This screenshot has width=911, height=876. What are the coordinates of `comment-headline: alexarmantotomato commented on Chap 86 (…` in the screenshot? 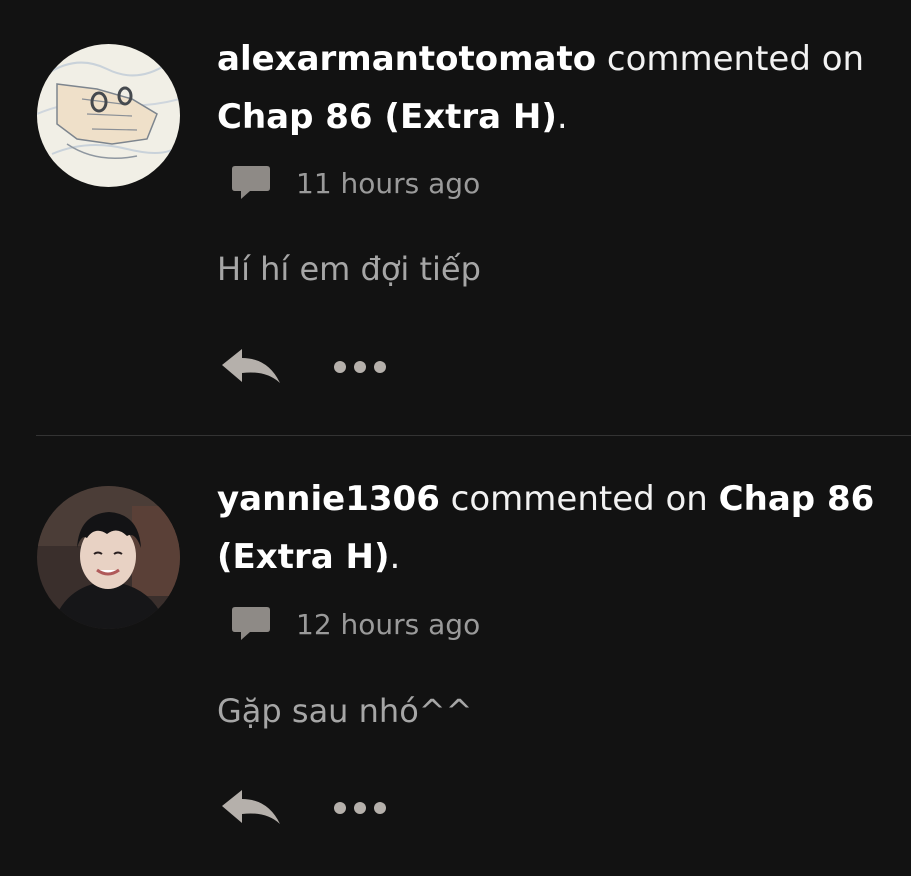 It's located at (547, 88).